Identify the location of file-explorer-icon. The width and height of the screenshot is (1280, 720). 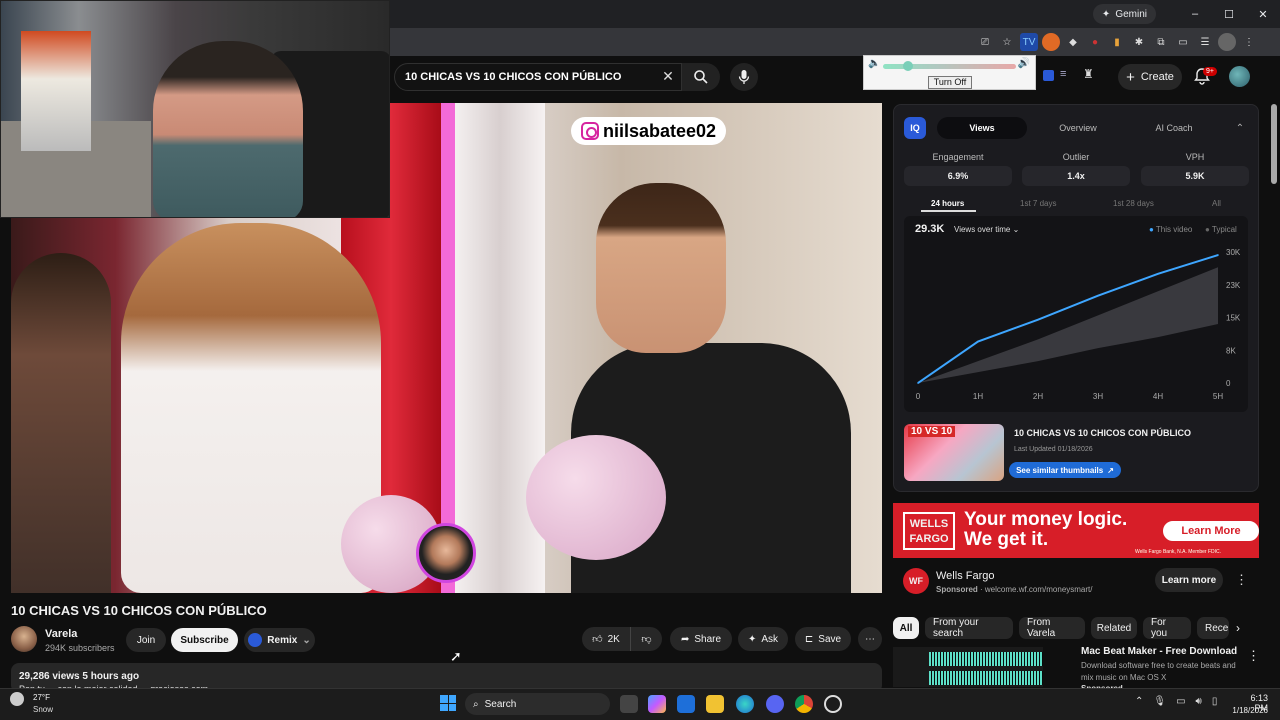
(715, 704).